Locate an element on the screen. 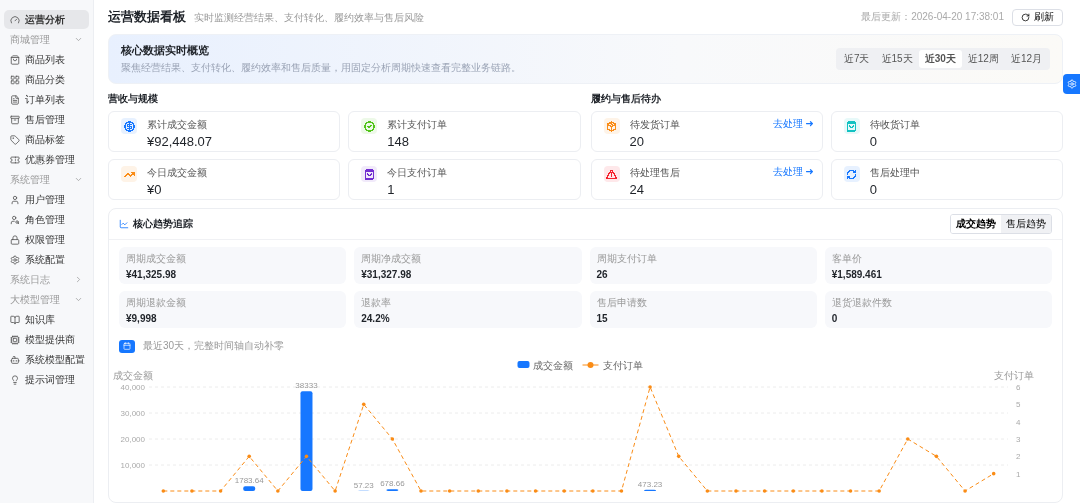 The width and height of the screenshot is (1080, 503). period-option: 近15天 is located at coordinates (897, 59).